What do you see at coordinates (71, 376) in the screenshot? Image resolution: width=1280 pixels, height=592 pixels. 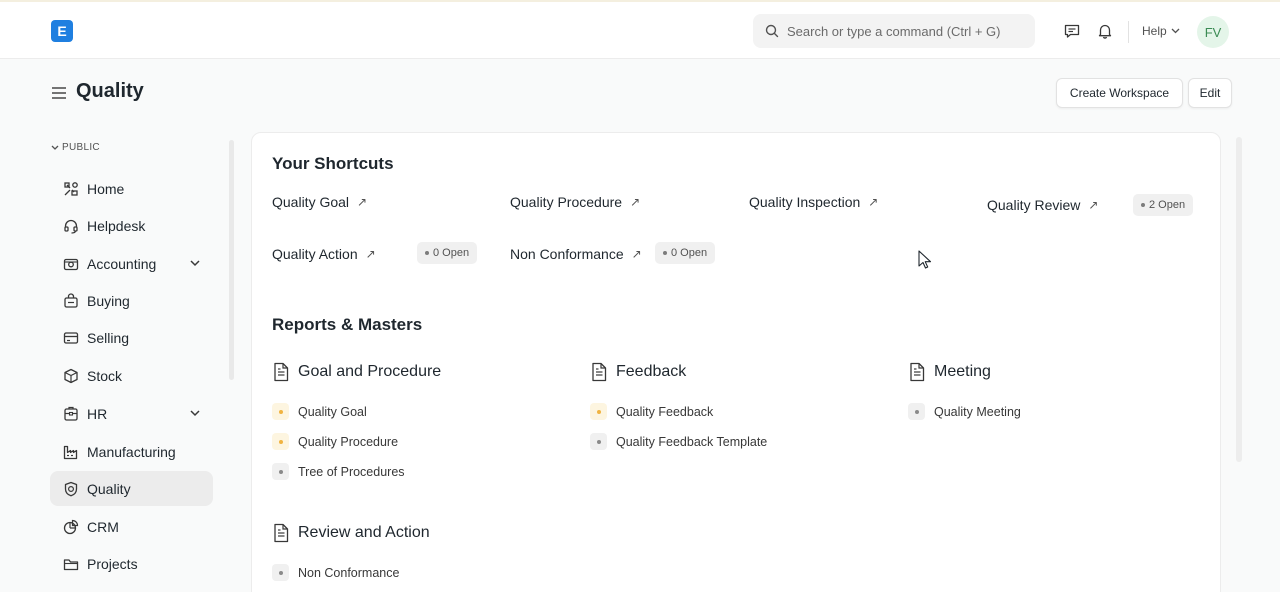 I see `box-icon` at bounding box center [71, 376].